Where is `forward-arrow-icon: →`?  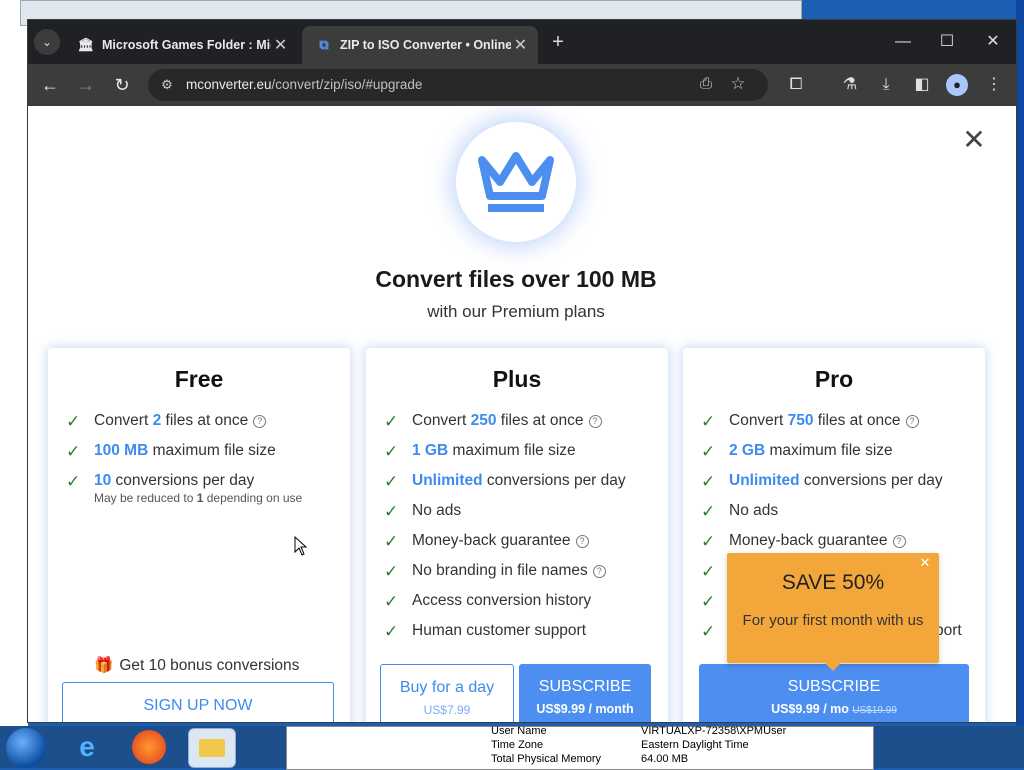
forward-arrow-icon: → is located at coordinates (86, 85).